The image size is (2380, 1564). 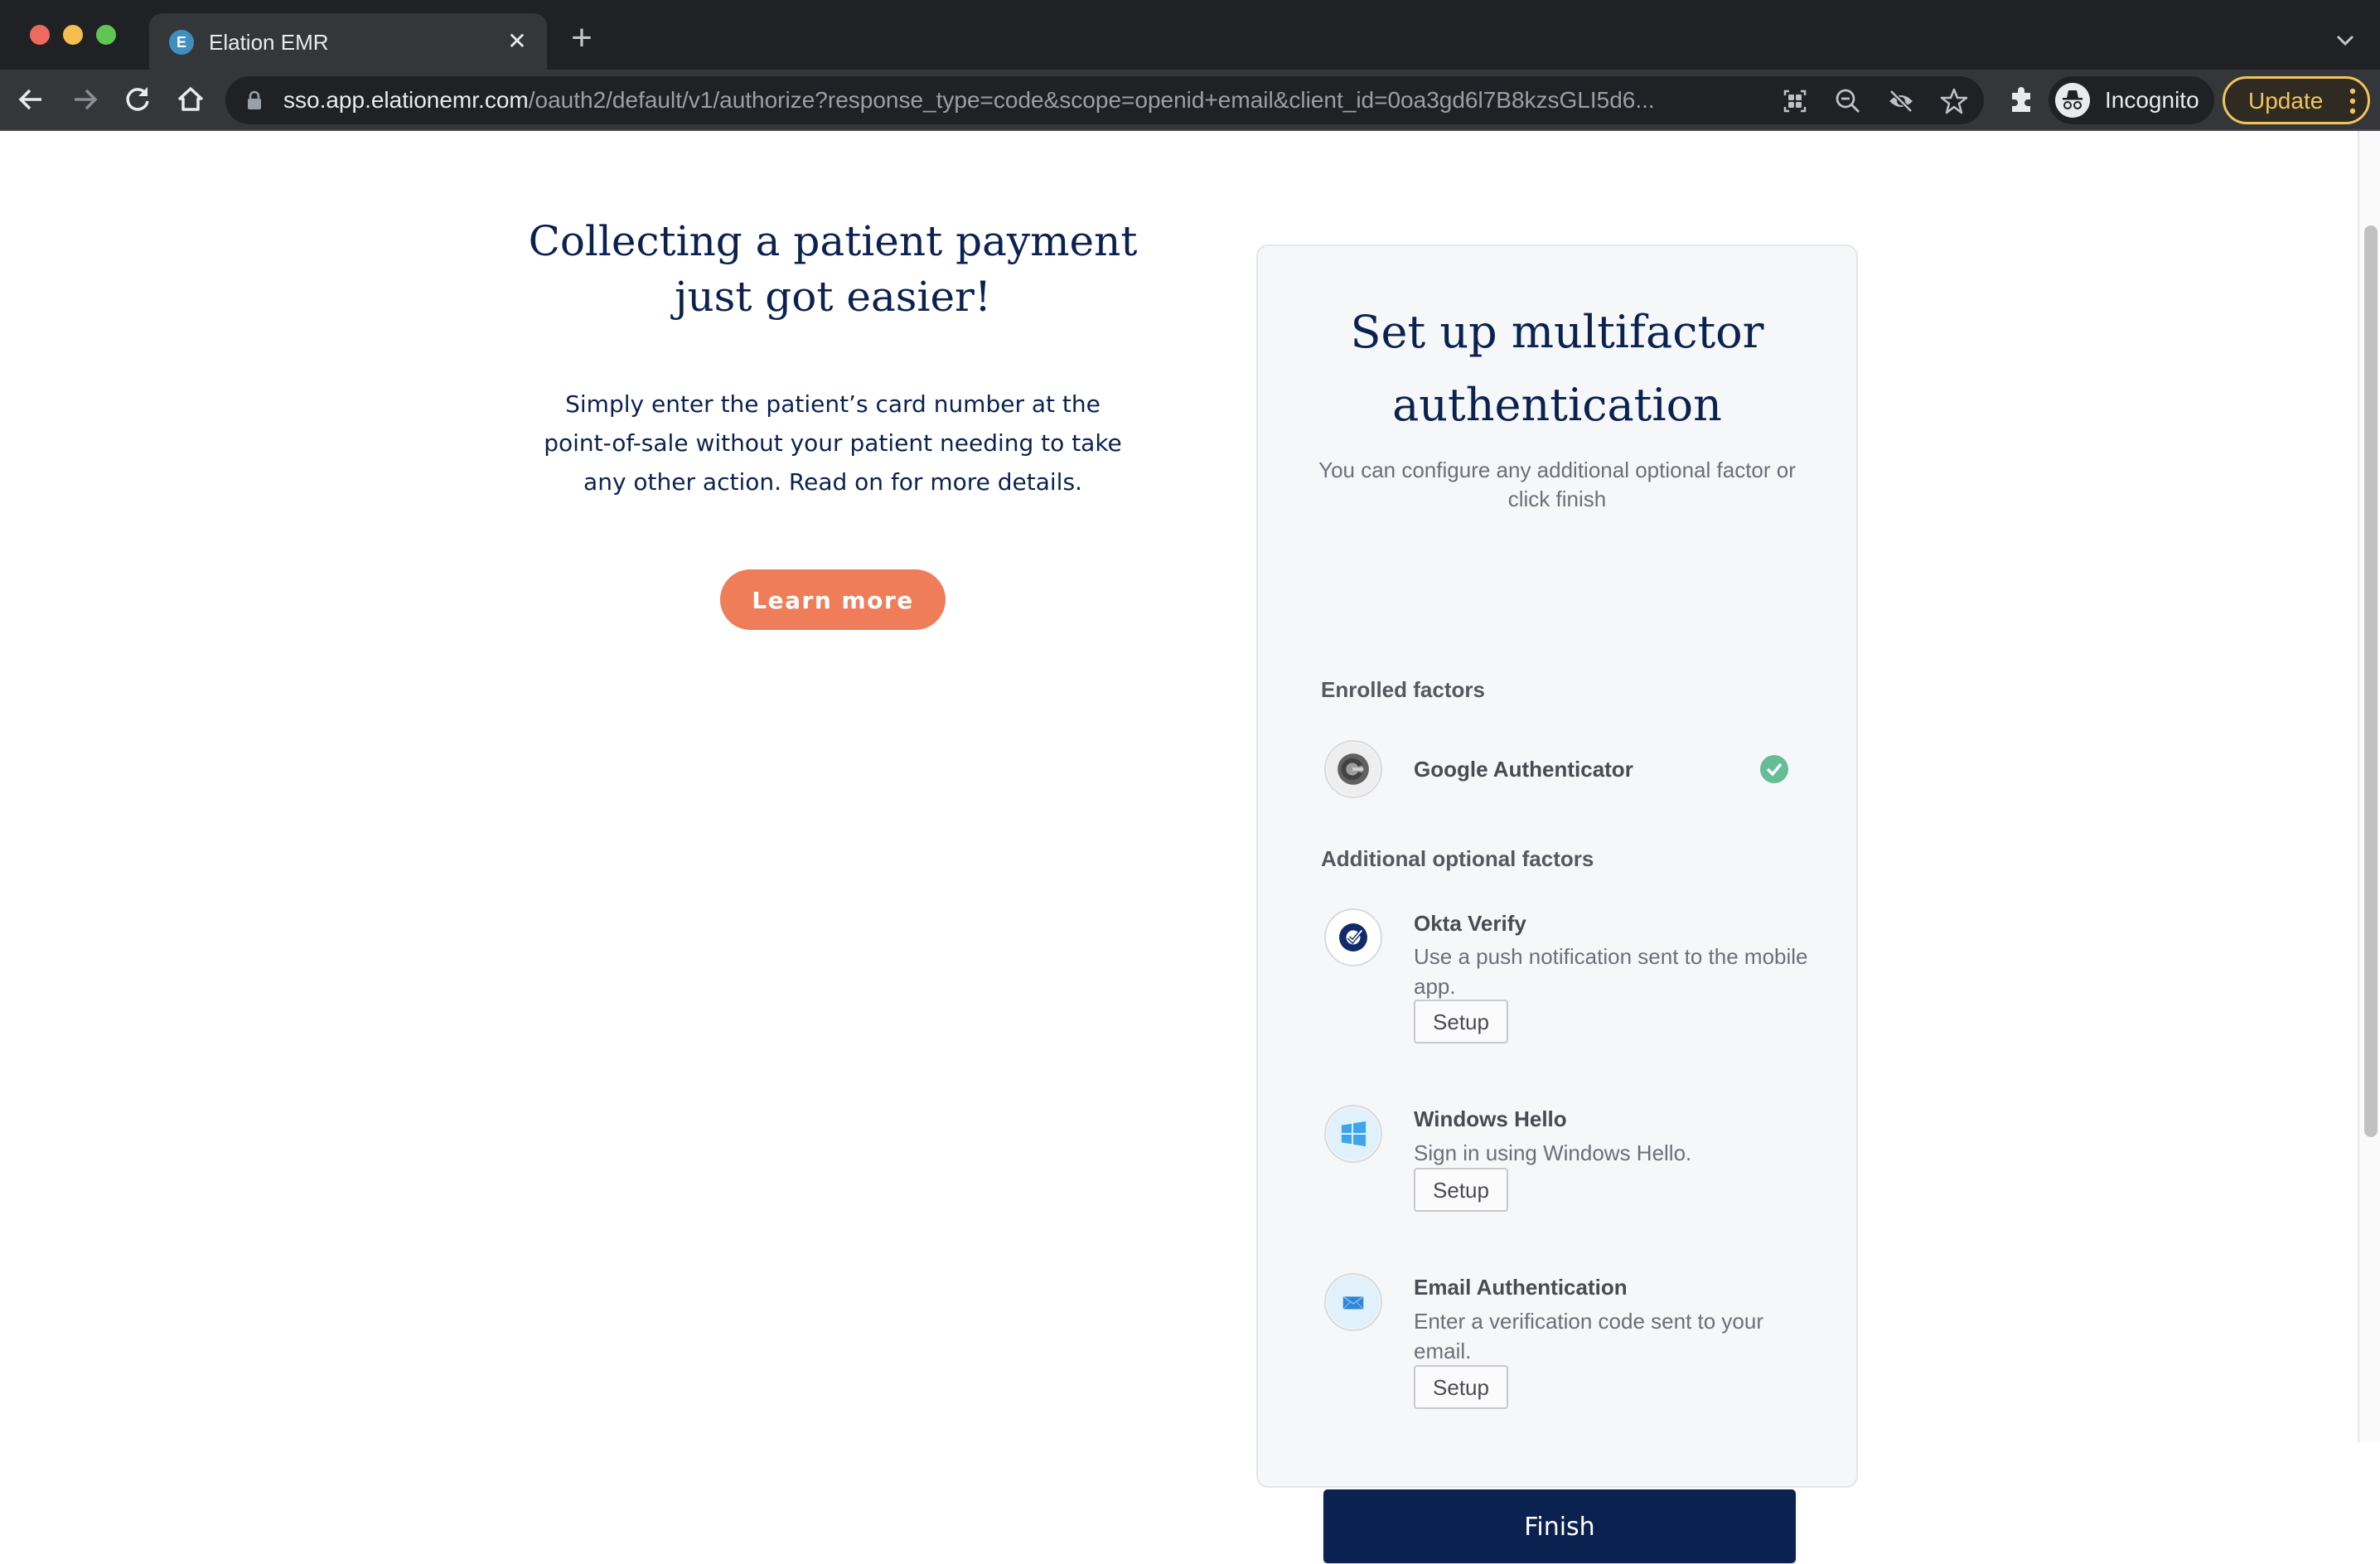 What do you see at coordinates (1848, 101) in the screenshot?
I see `zoom-out-icon` at bounding box center [1848, 101].